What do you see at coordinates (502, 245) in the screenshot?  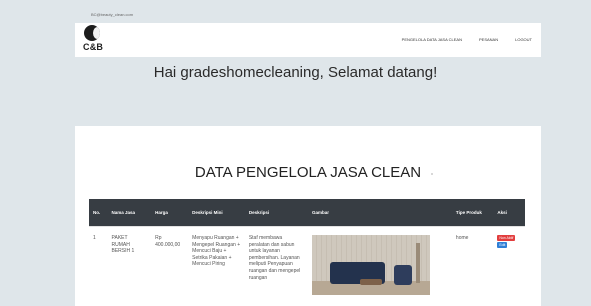 I see `edit-button: Edit` at bounding box center [502, 245].